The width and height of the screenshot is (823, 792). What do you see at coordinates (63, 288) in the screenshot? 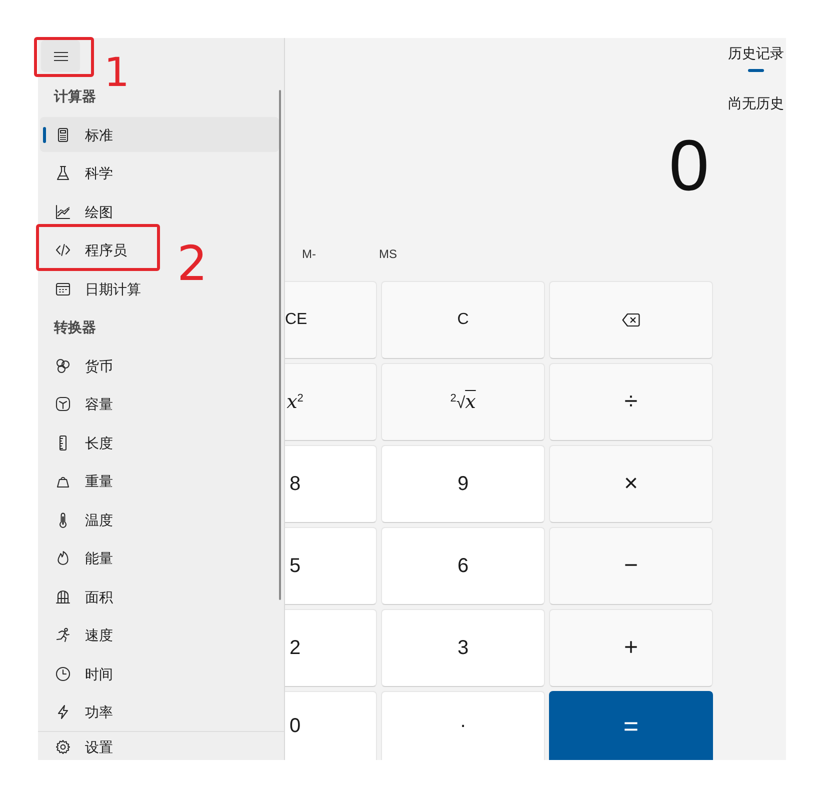
I see `calendar-icon` at bounding box center [63, 288].